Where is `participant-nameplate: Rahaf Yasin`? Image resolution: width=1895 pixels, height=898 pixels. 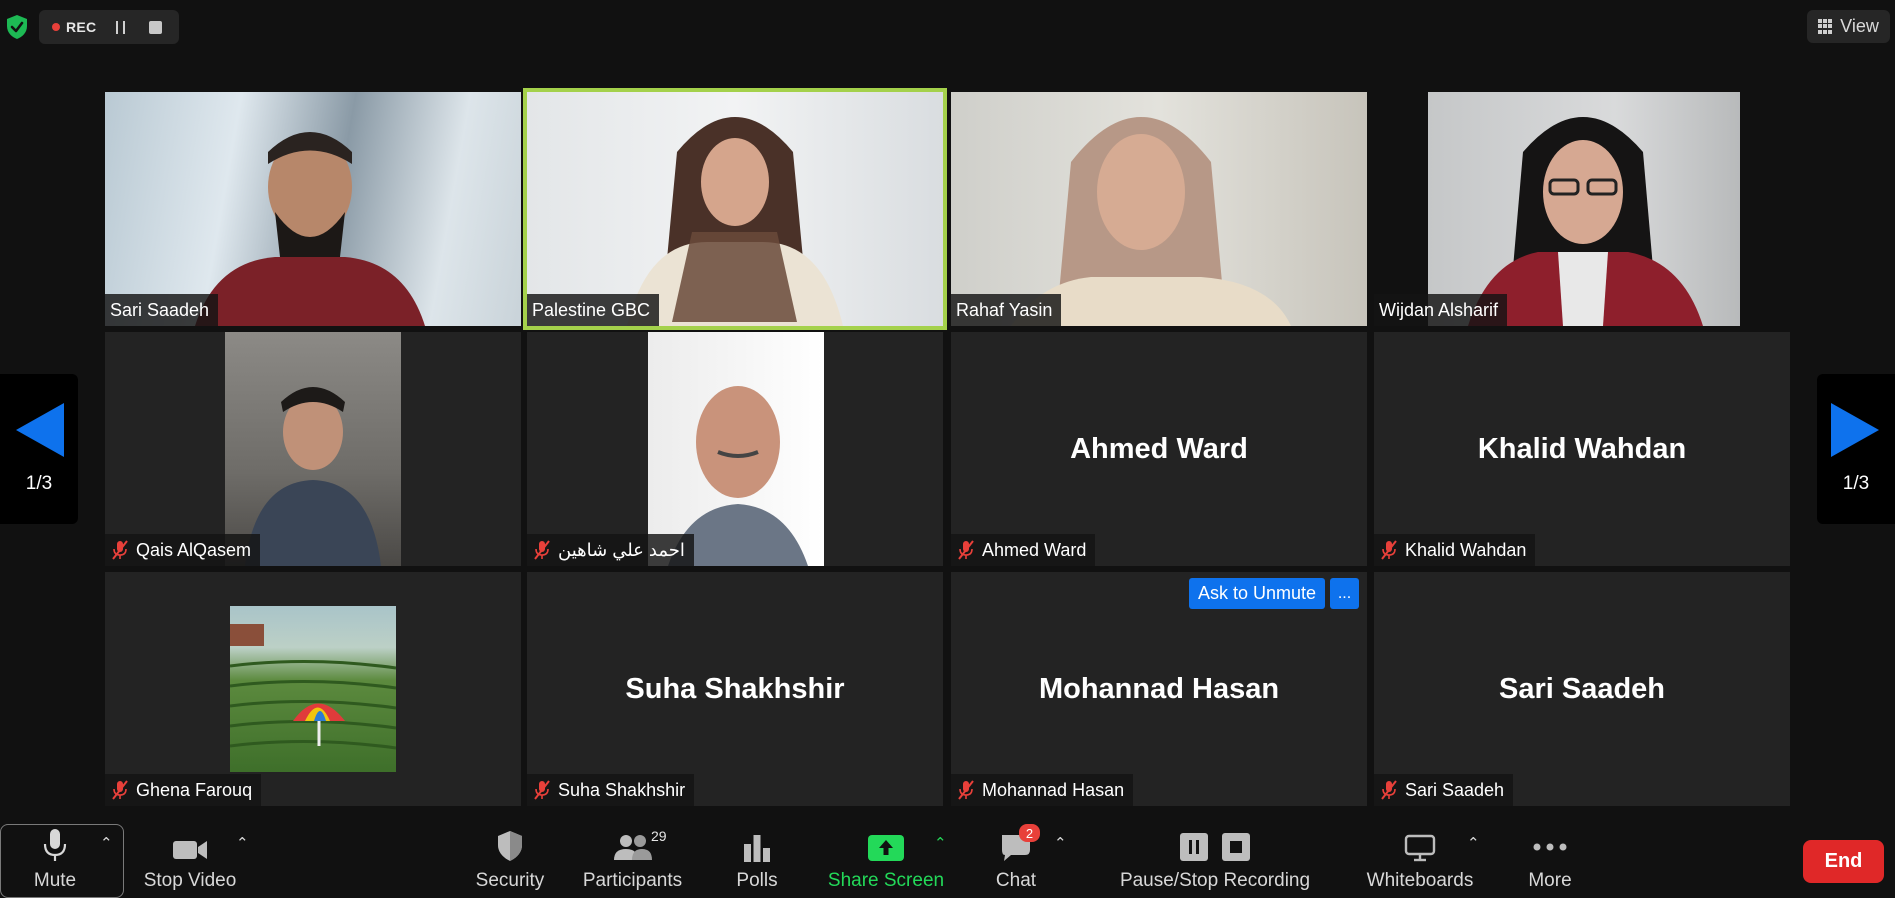
participant-nameplate: Rahaf Yasin is located at coordinates (1006, 310).